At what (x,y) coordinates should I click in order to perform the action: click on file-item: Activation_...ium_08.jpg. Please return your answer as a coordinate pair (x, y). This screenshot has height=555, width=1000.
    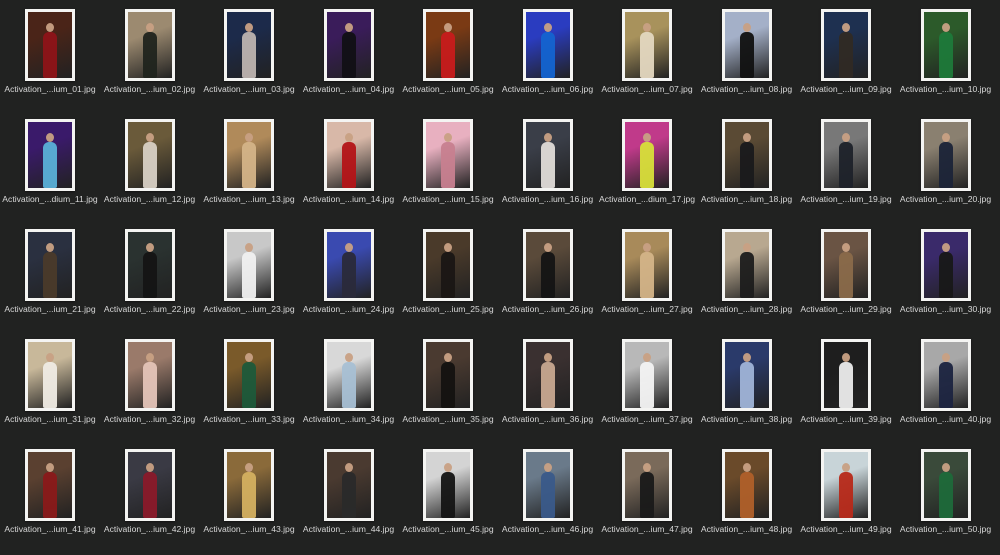
    Looking at the image, I should click on (747, 56).